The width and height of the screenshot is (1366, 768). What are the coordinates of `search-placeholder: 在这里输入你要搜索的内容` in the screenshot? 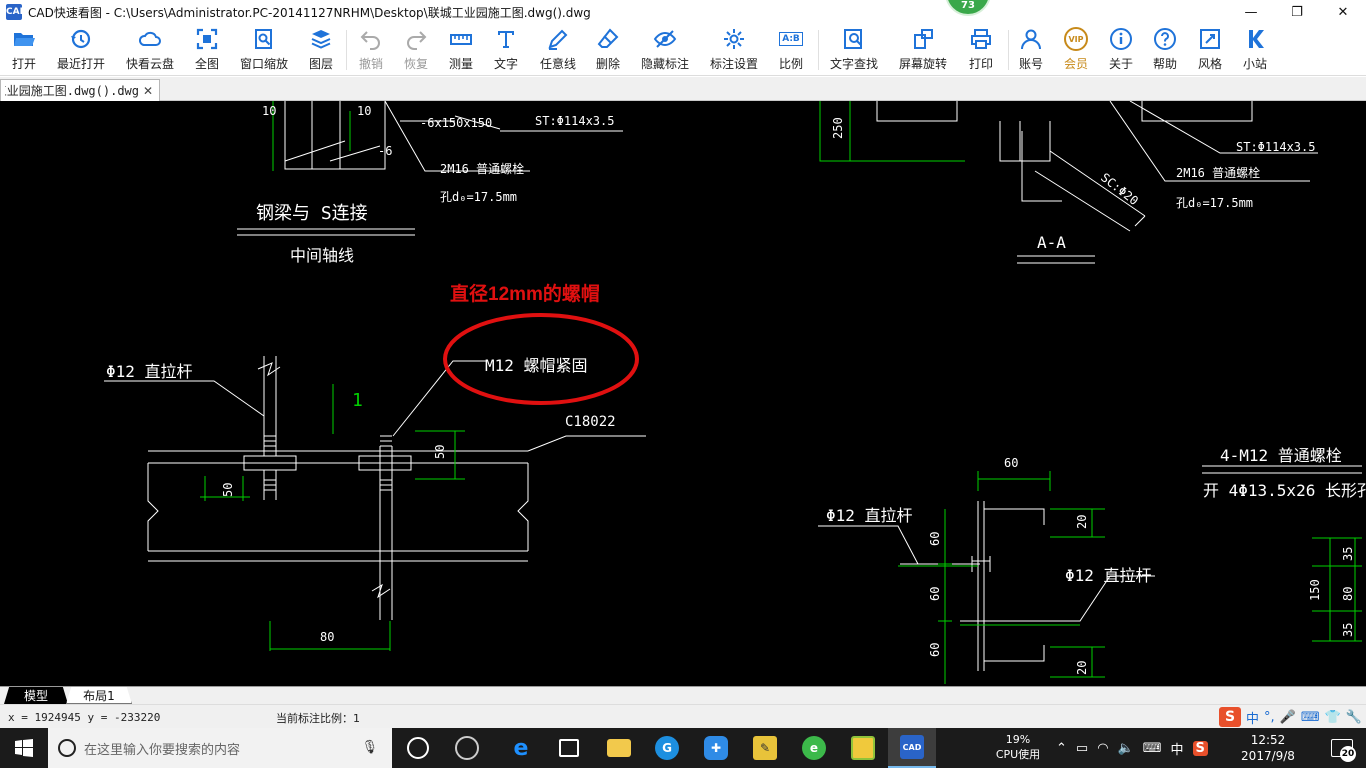 It's located at (162, 750).